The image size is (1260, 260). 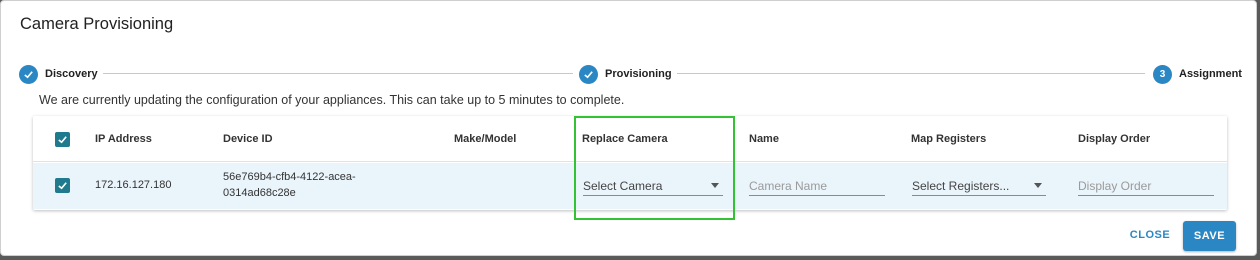 I want to click on row-checkbox, so click(x=62, y=185).